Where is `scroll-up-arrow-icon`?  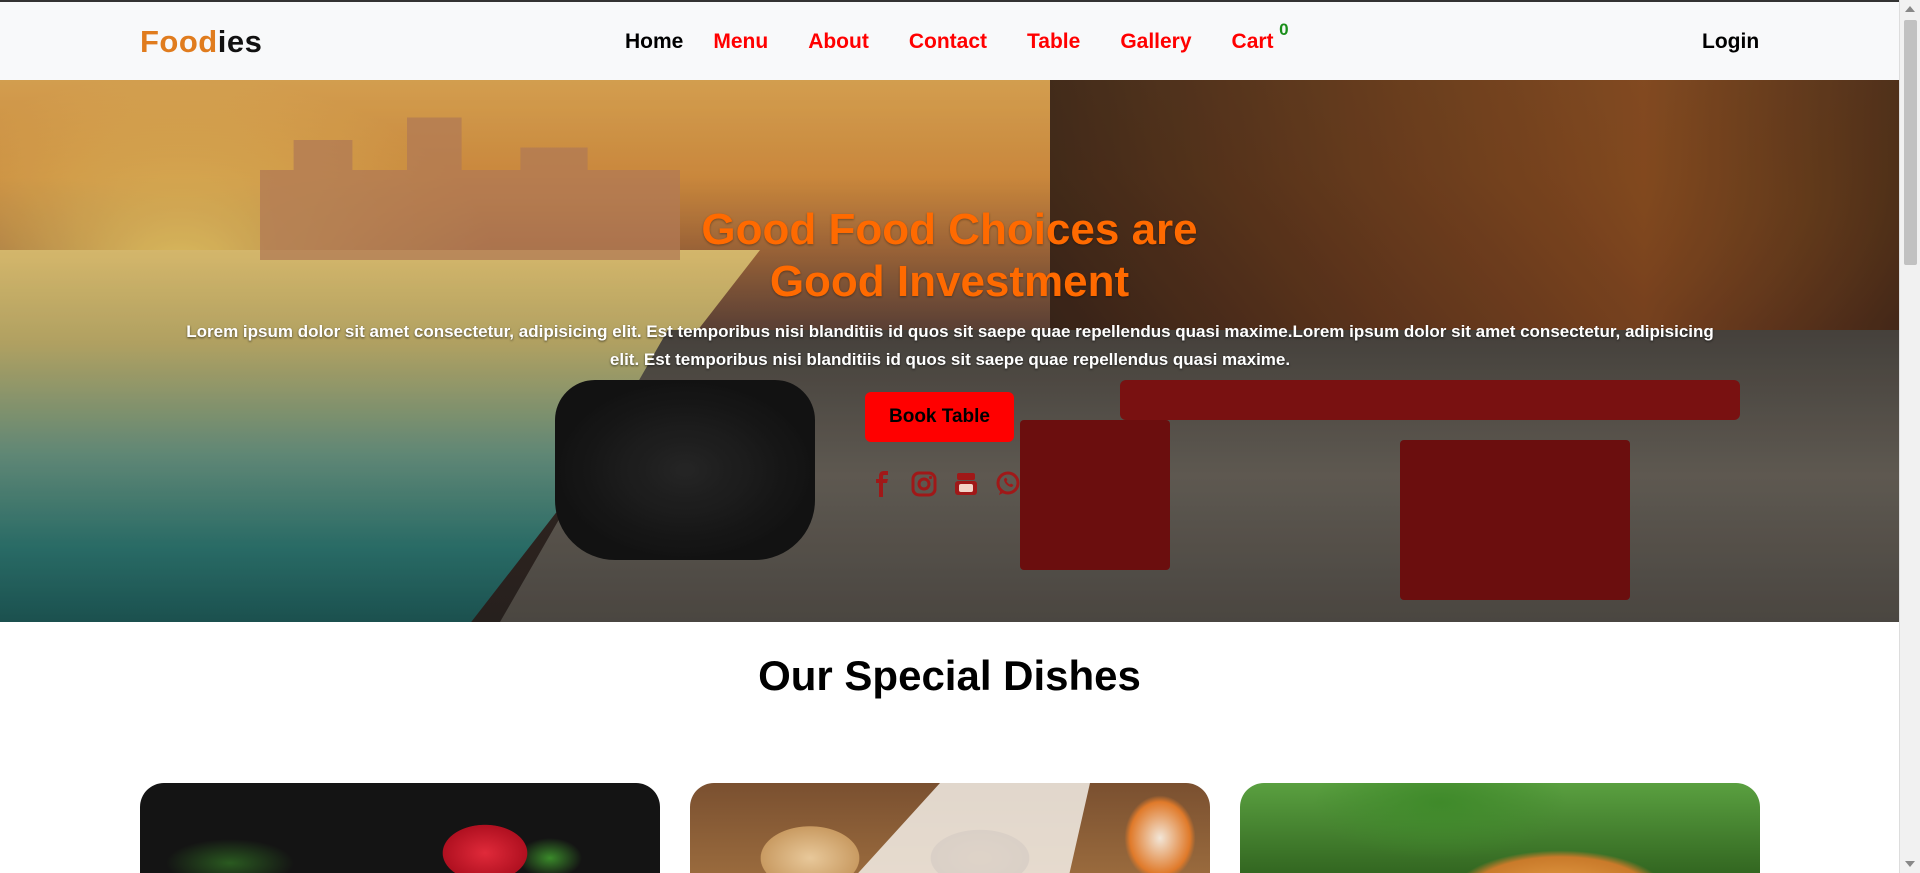 scroll-up-arrow-icon is located at coordinates (1910, 9).